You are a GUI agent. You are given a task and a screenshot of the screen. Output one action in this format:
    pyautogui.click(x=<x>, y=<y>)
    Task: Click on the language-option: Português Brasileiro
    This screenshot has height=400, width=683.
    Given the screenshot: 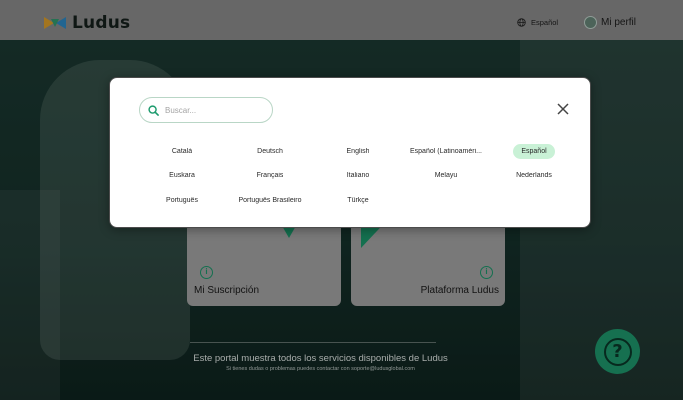 What is the action you would take?
    pyautogui.click(x=270, y=201)
    